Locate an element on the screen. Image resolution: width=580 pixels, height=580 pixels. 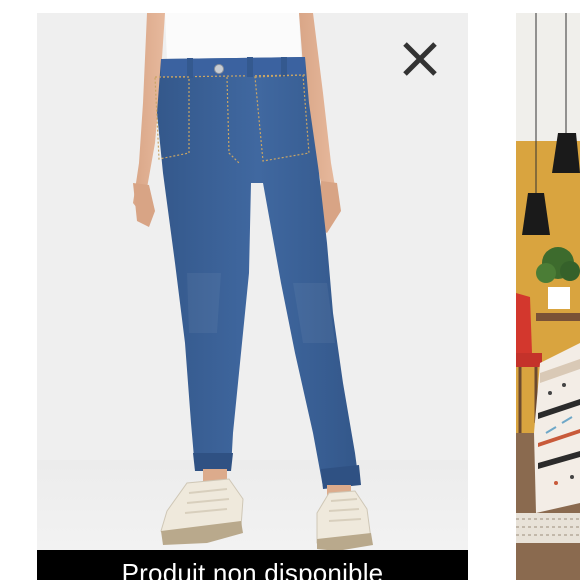
next-product-card is located at coordinates (548, 296).